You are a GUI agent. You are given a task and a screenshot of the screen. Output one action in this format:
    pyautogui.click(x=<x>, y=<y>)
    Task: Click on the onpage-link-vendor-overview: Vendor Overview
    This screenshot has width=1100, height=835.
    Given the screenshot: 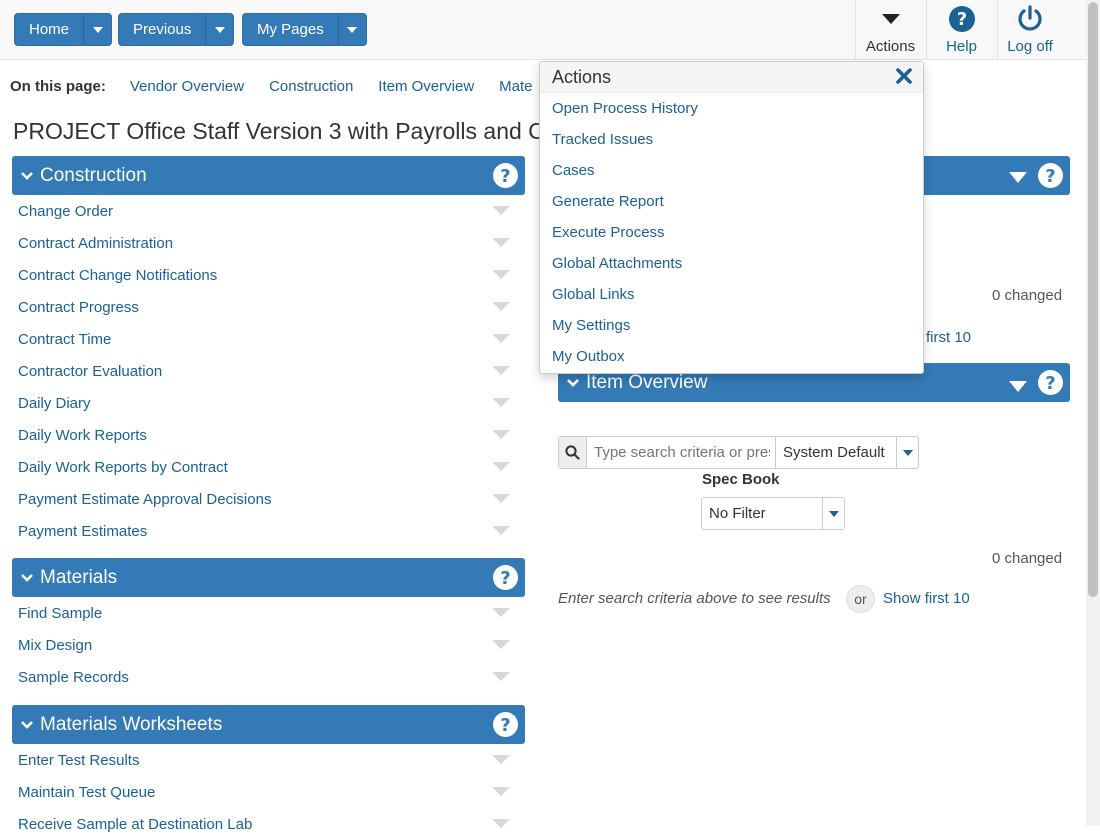 What is the action you would take?
    pyautogui.click(x=187, y=86)
    